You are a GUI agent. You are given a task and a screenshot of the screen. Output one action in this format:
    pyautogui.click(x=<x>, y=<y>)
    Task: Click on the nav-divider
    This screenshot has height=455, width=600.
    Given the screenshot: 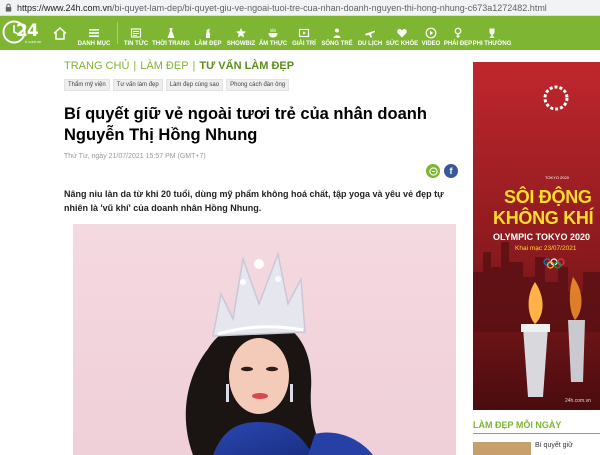 What is the action you would take?
    pyautogui.click(x=117, y=33)
    